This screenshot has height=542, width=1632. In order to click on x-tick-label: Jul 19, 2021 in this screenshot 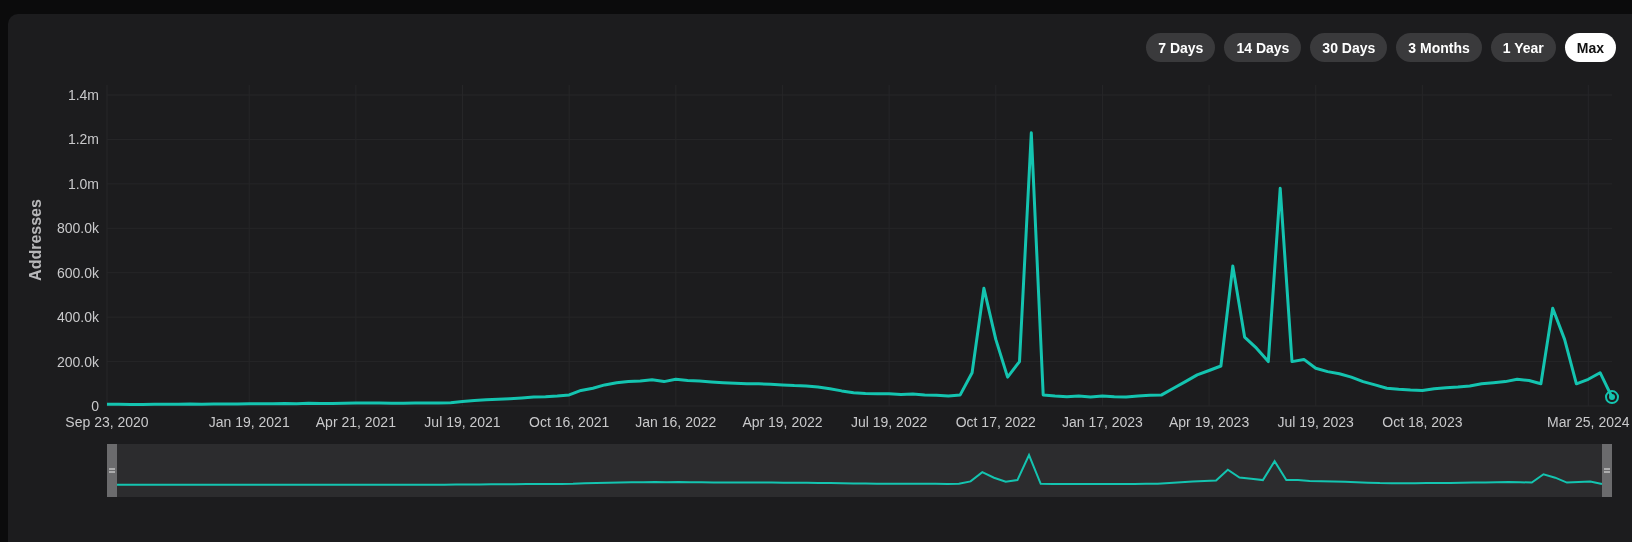, I will do `click(462, 422)`.